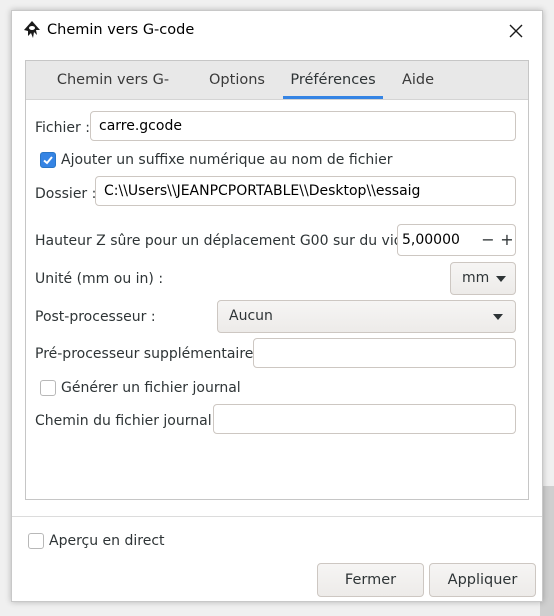 The width and height of the screenshot is (554, 616). Describe the element at coordinates (303, 126) in the screenshot. I see `fichier-field: carre.gcode` at that location.